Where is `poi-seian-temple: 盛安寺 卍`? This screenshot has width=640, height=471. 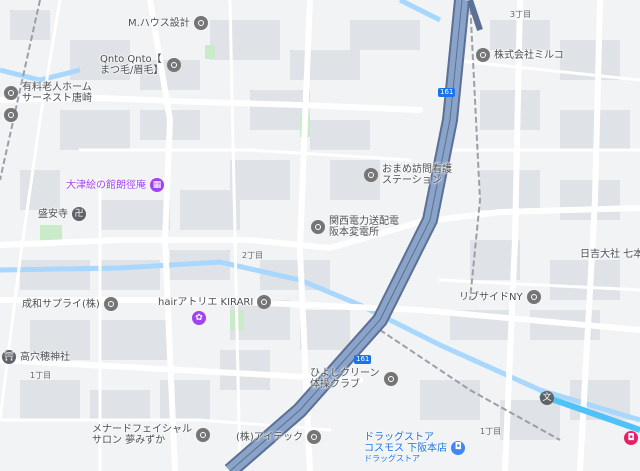 poi-seian-temple: 盛安寺 卍 is located at coordinates (62, 214).